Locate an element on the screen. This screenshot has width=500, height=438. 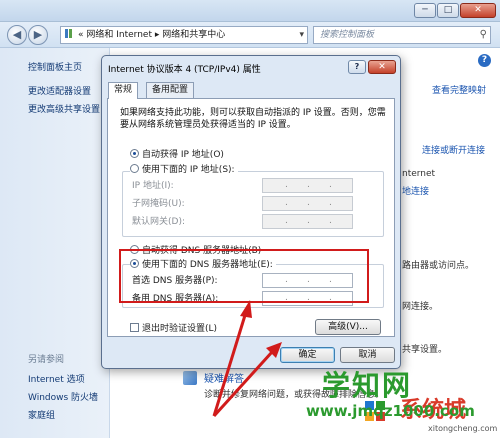
watermark-url: www.jmqz1000.com is located at coordinates (390, 411).